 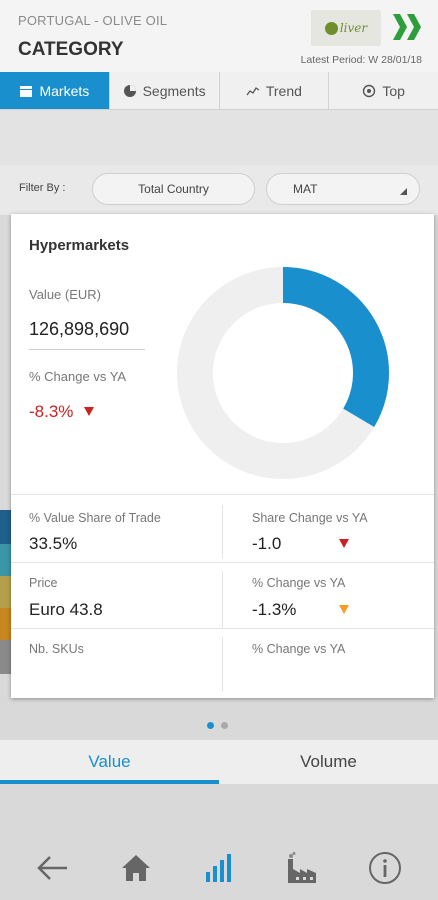 I want to click on value-amount: 126,898,690, so click(x=79, y=329).